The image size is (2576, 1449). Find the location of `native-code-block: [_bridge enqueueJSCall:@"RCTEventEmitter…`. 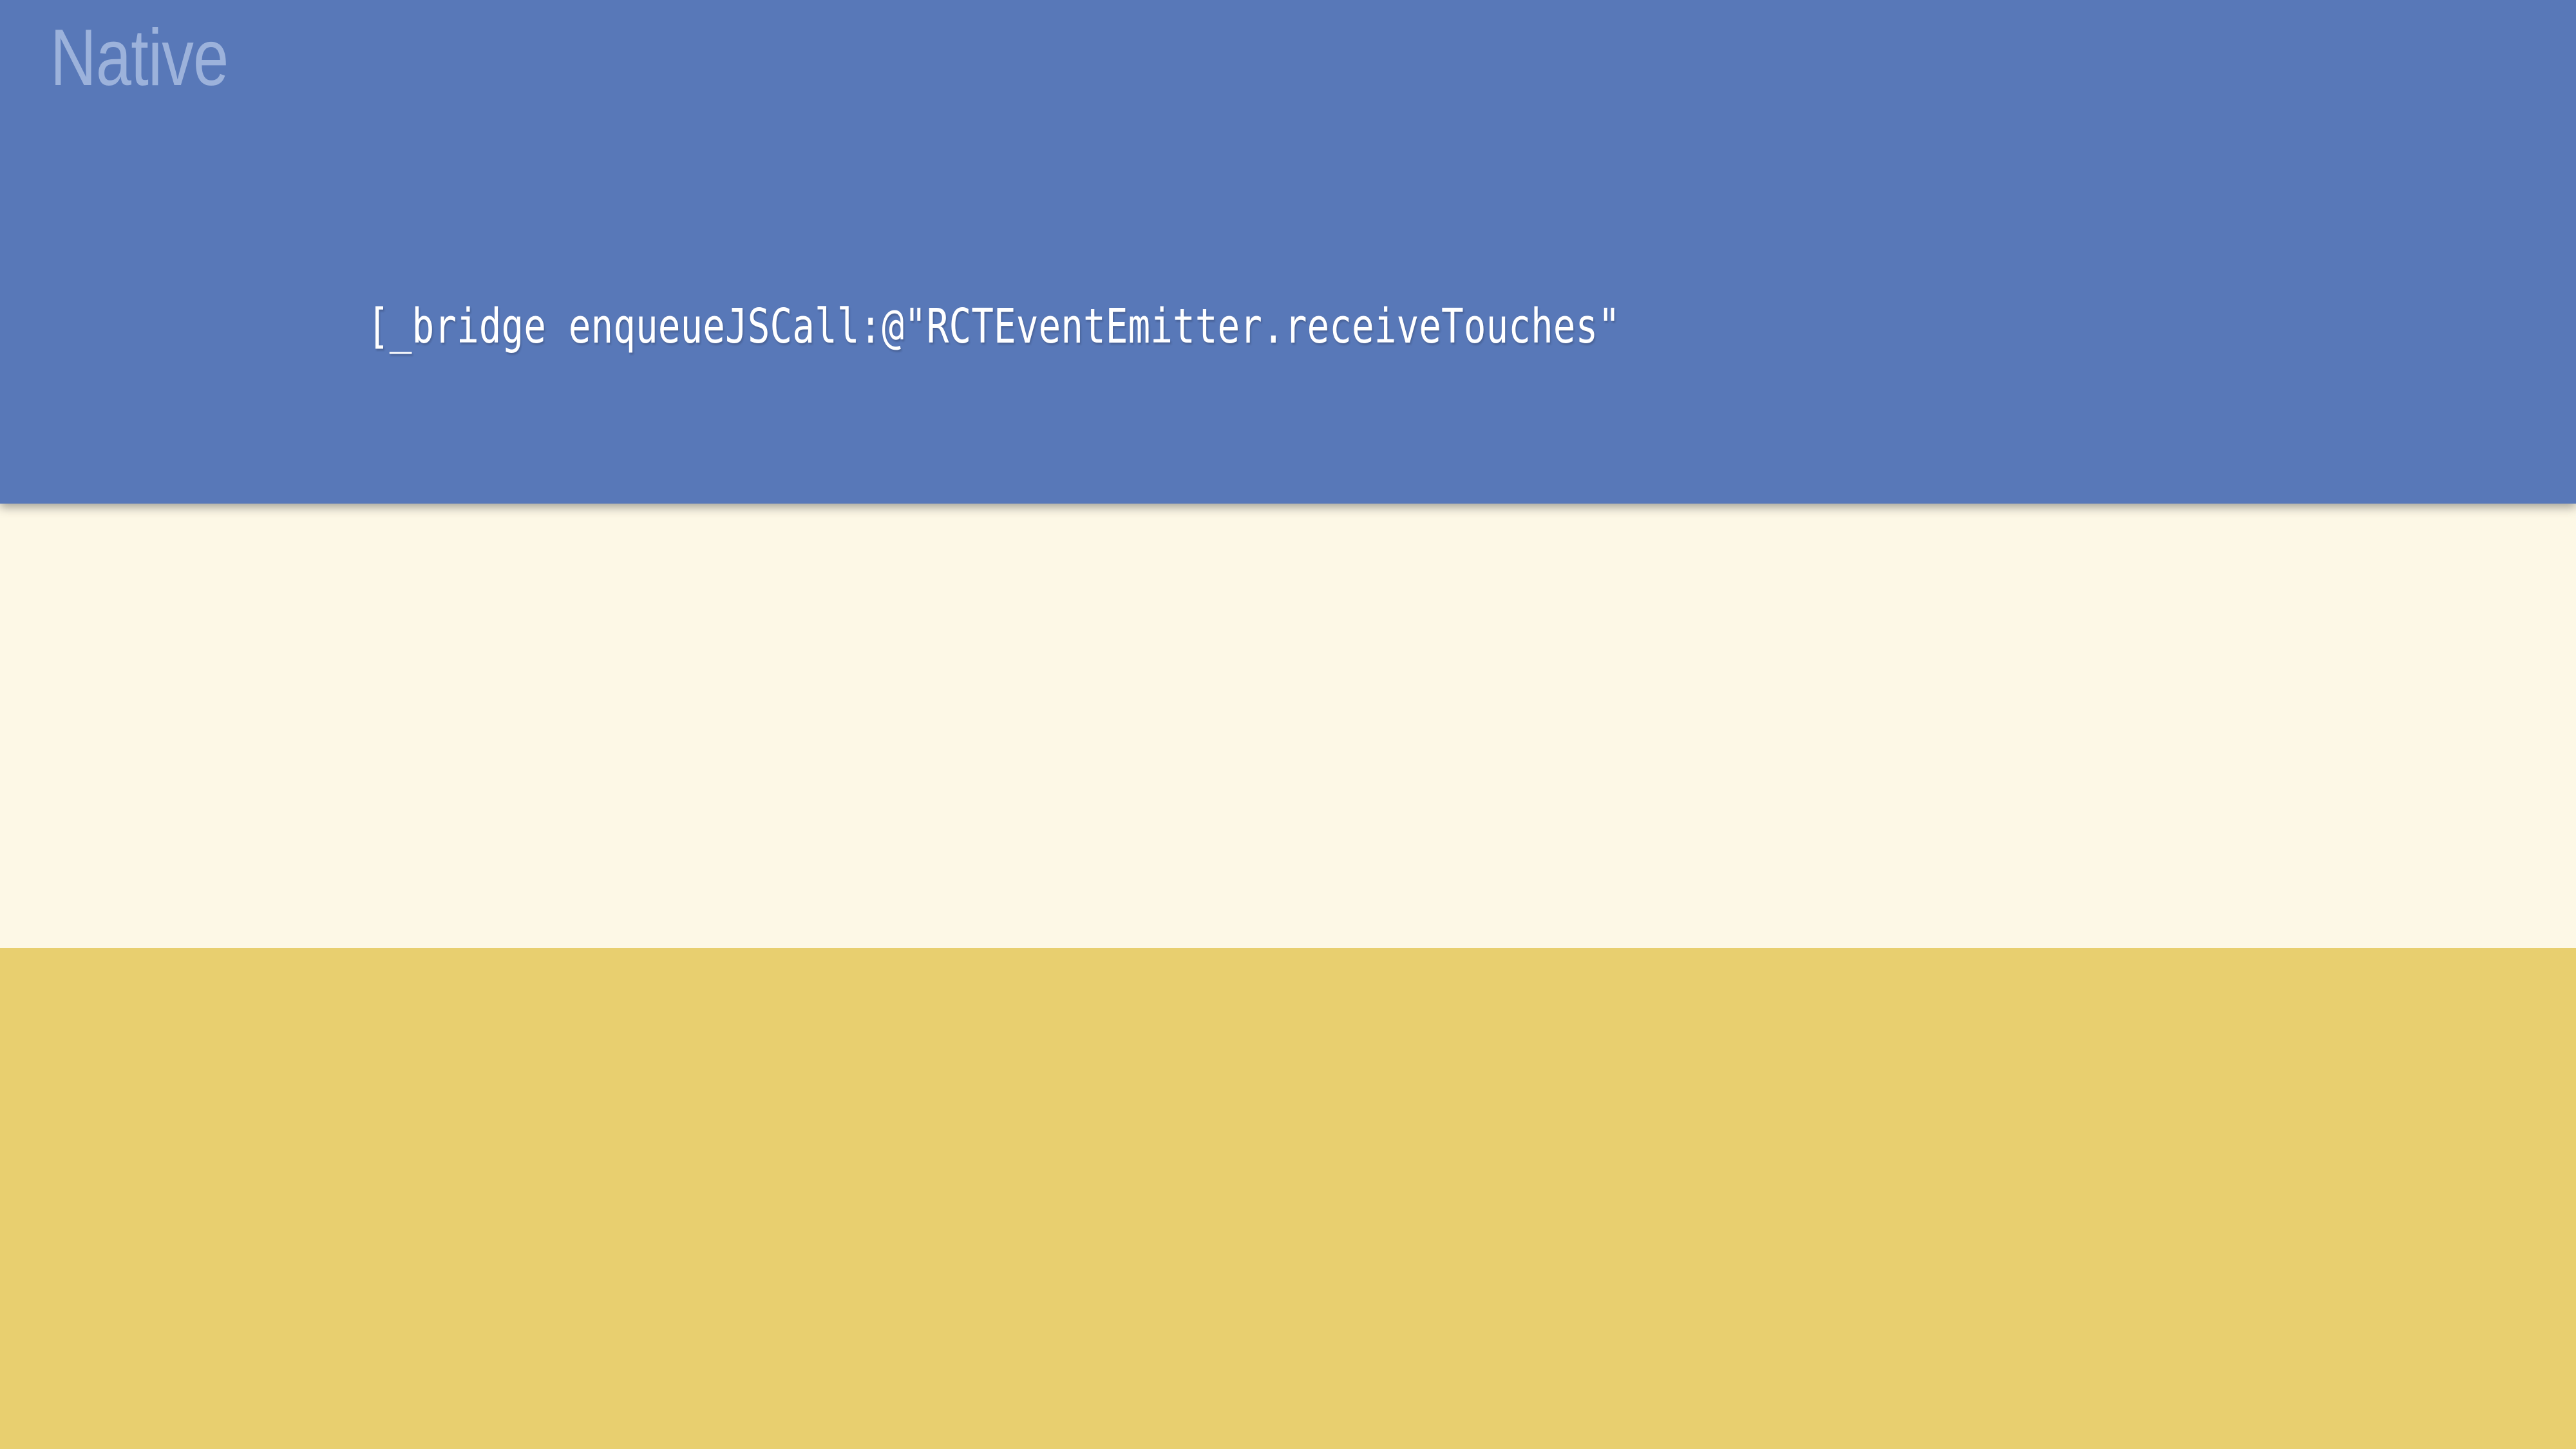

native-code-block: [_bridge enqueueJSCall:@"RCTEventEmitter… is located at coordinates (994, 326).